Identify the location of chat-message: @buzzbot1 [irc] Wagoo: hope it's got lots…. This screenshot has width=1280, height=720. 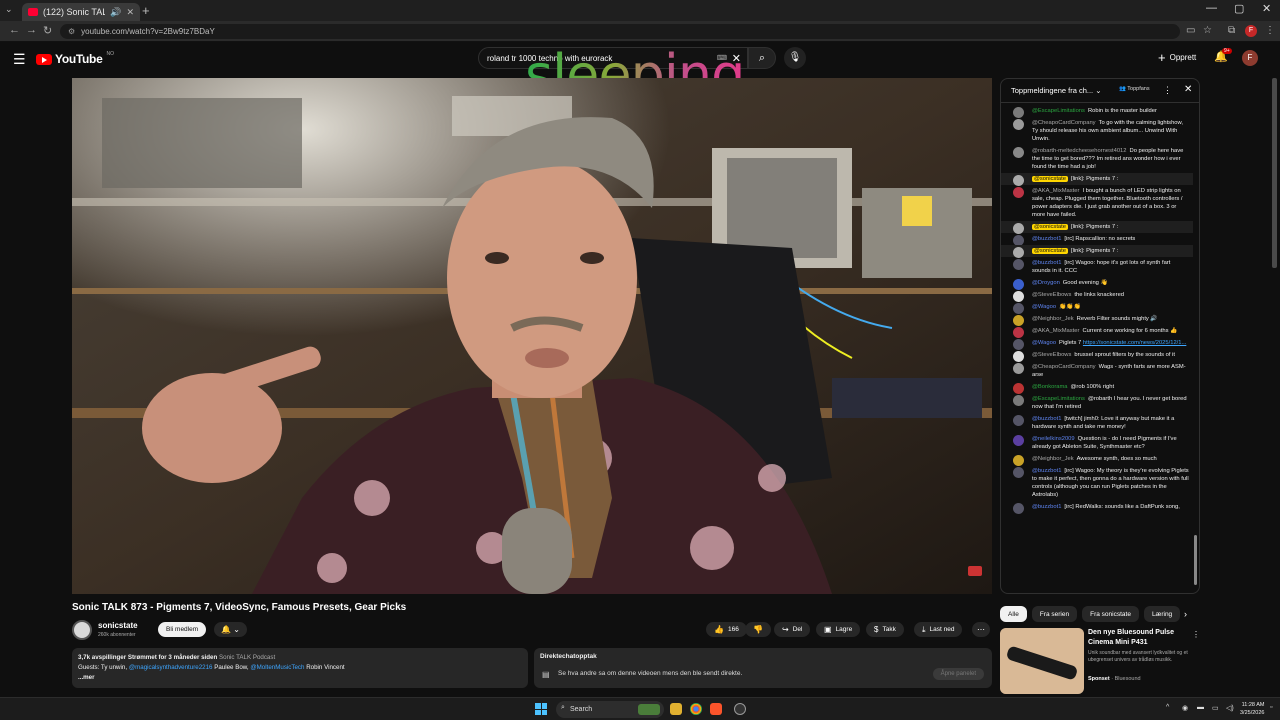
(1097, 267).